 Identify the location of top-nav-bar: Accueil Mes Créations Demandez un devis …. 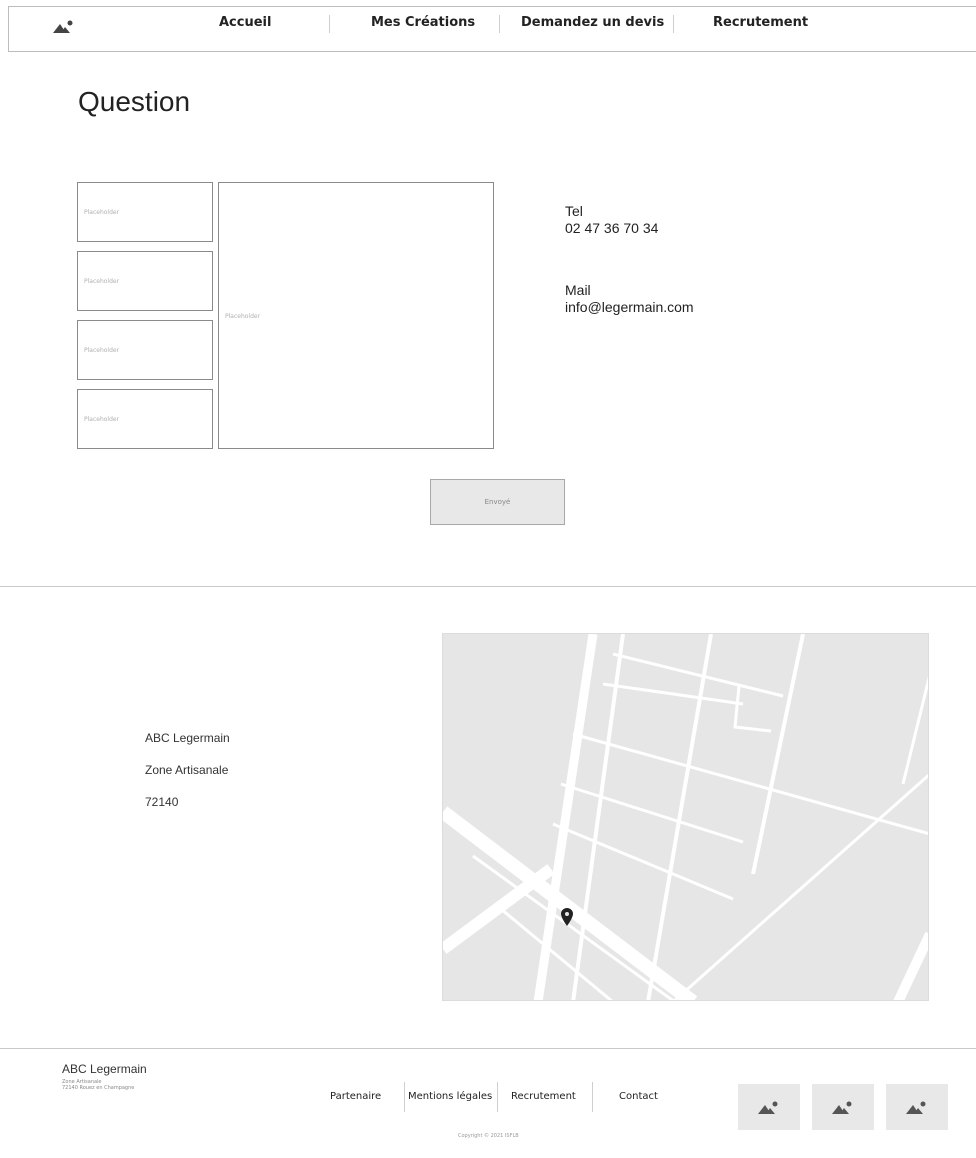
(492, 29).